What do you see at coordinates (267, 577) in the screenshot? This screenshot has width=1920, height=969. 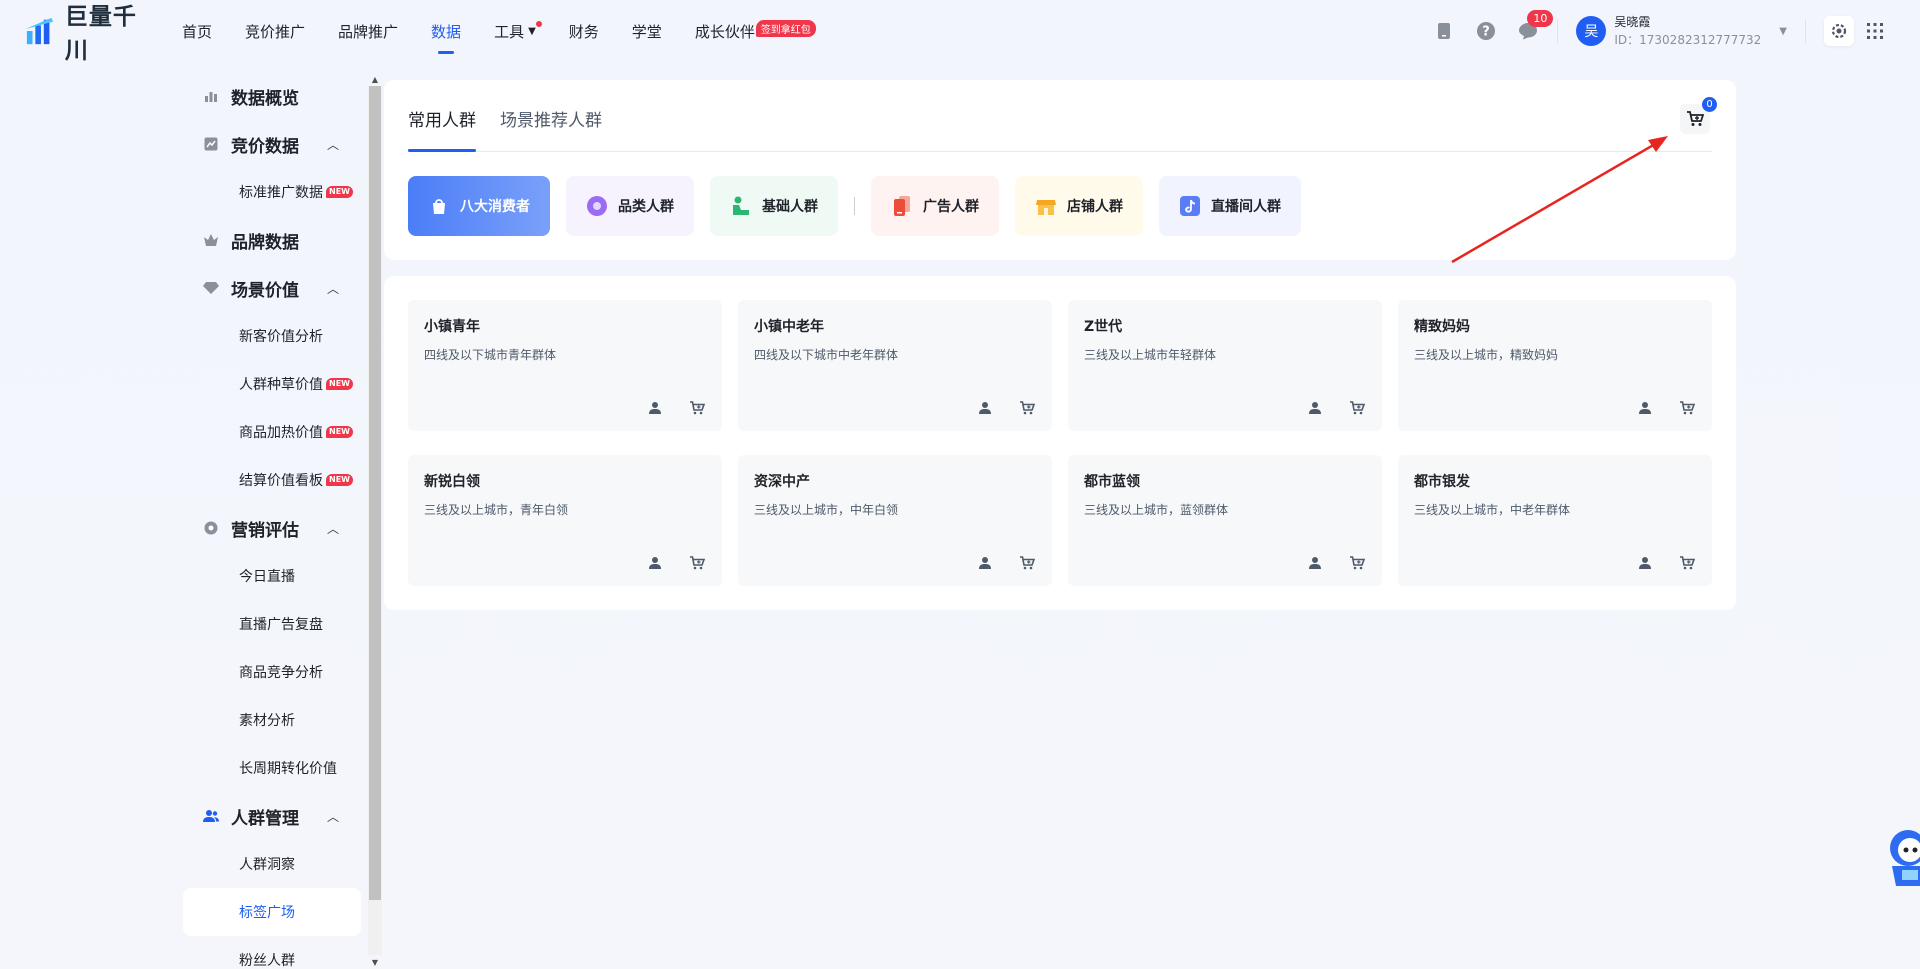 I see `sidebar-item-label: 今日直播` at bounding box center [267, 577].